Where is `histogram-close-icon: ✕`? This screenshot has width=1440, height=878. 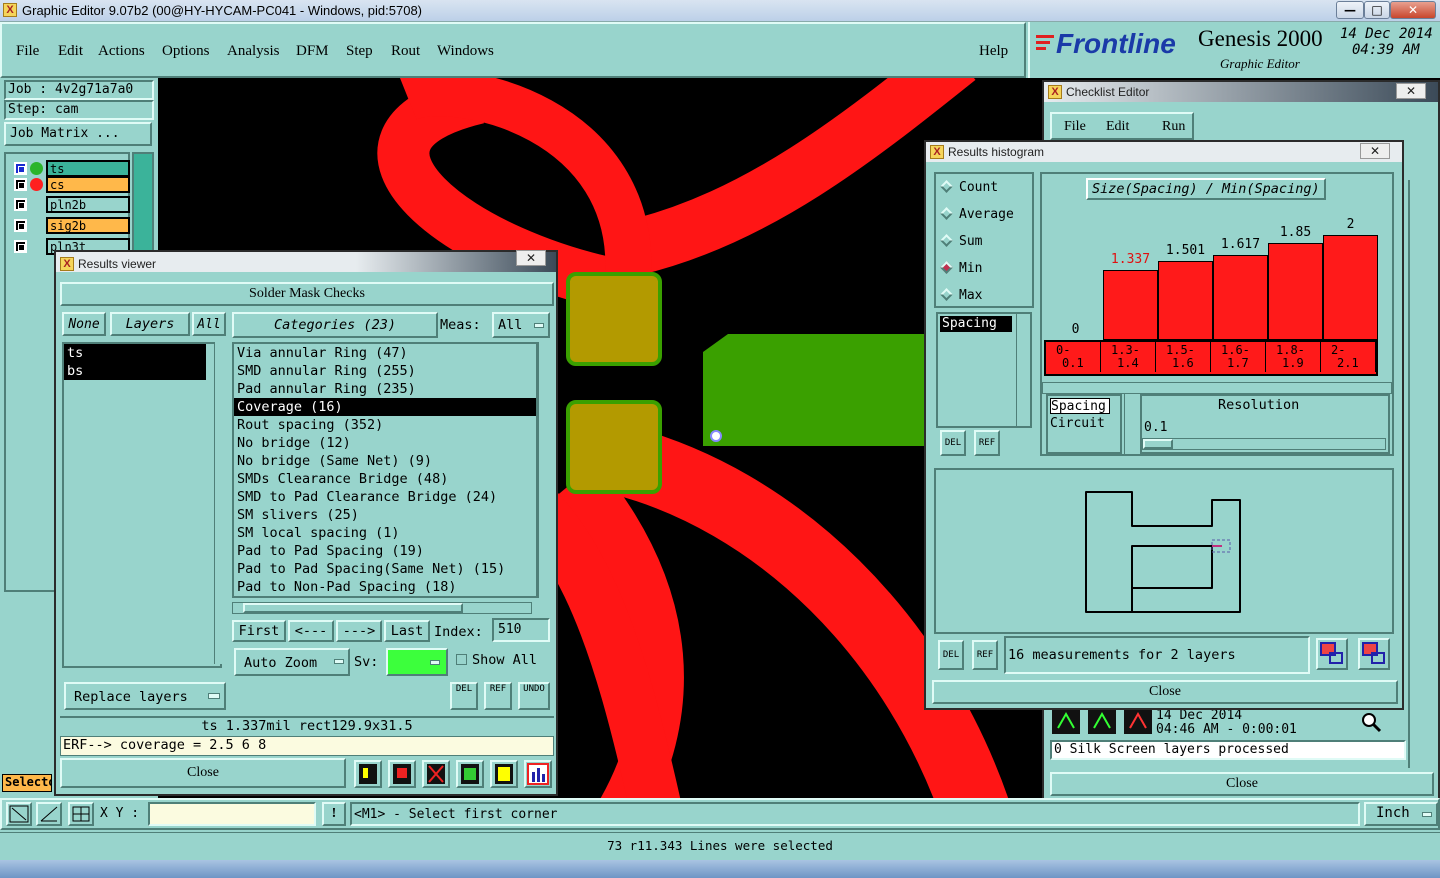 histogram-close-icon: ✕ is located at coordinates (1375, 151).